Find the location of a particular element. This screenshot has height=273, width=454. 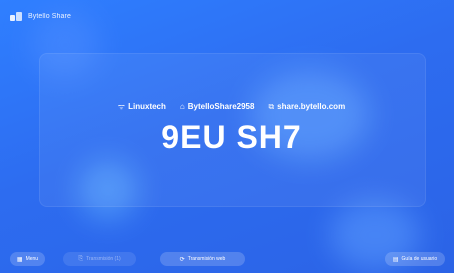

web-cast-button: ⟳ Transmisión web is located at coordinates (202, 259).